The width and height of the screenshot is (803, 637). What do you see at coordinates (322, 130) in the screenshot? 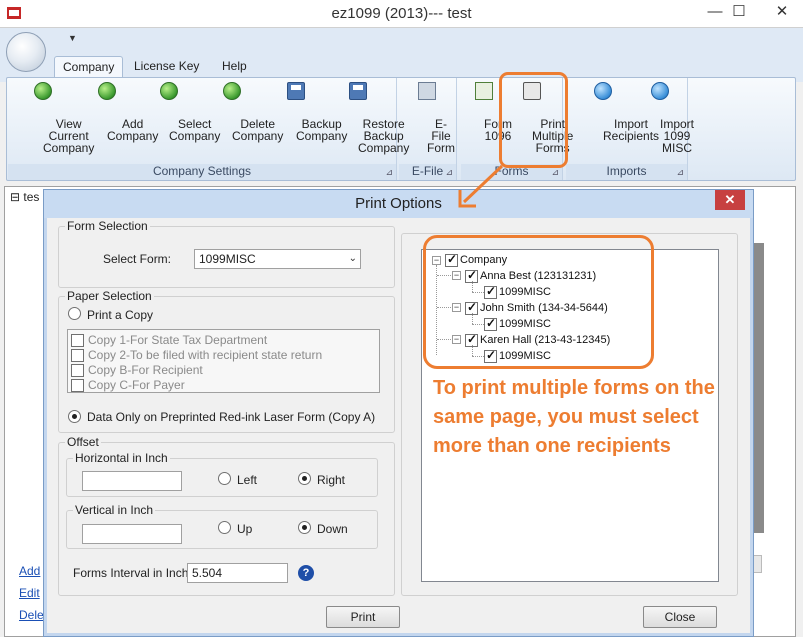
I see `button-label: Backup Company` at bounding box center [322, 130].